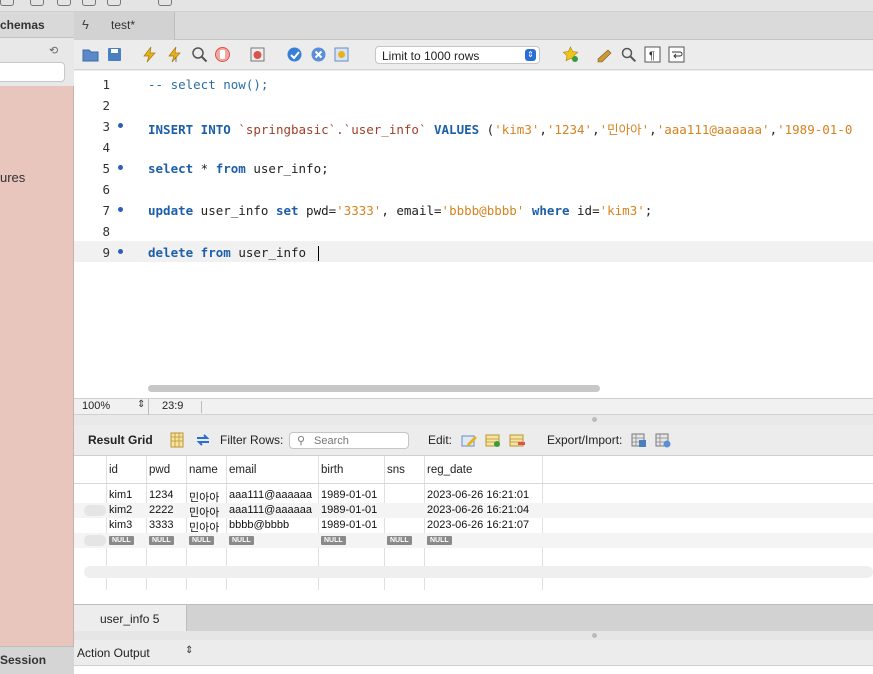 This screenshot has width=873, height=674. What do you see at coordinates (32, 72) in the screenshot?
I see `schema-filter-input` at bounding box center [32, 72].